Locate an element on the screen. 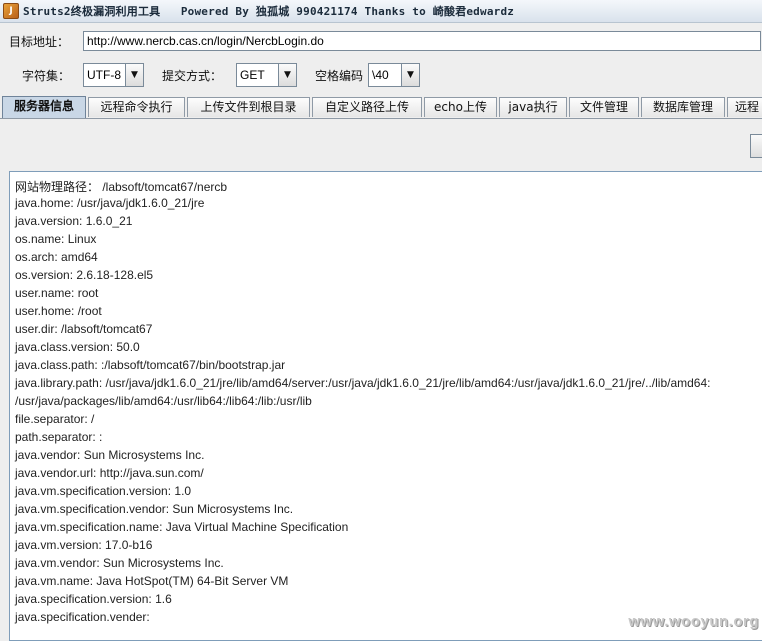 The height and width of the screenshot is (641, 762). output-line: user.home: /root is located at coordinates (58, 311).